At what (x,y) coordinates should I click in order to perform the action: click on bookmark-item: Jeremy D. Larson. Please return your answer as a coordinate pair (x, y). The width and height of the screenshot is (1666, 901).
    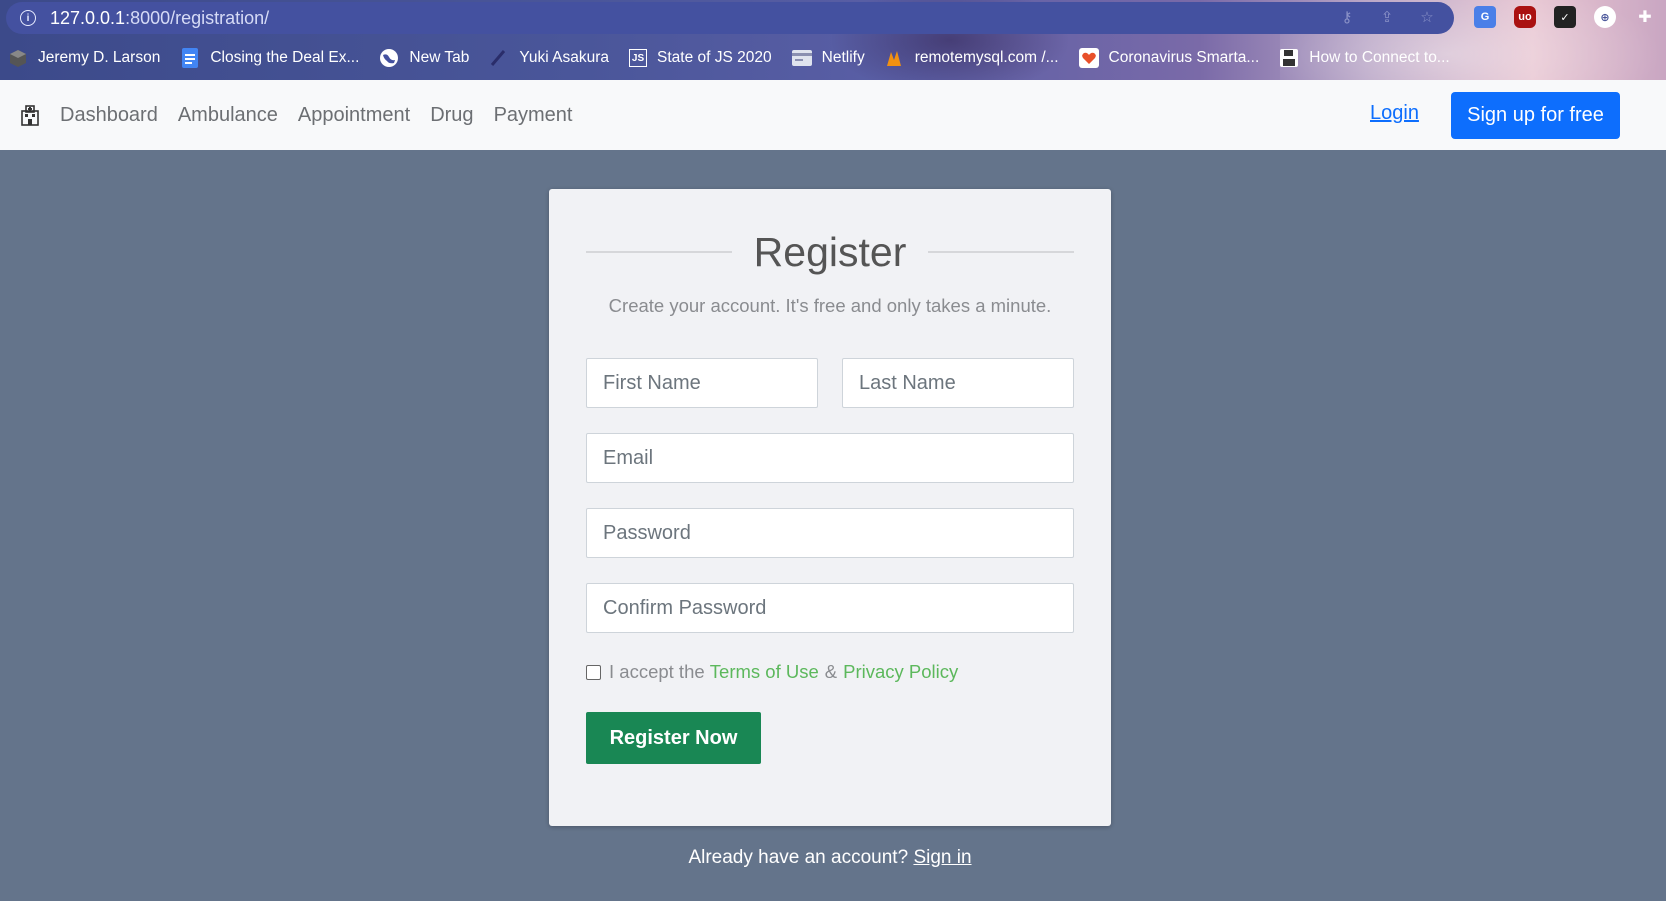
    Looking at the image, I should click on (84, 58).